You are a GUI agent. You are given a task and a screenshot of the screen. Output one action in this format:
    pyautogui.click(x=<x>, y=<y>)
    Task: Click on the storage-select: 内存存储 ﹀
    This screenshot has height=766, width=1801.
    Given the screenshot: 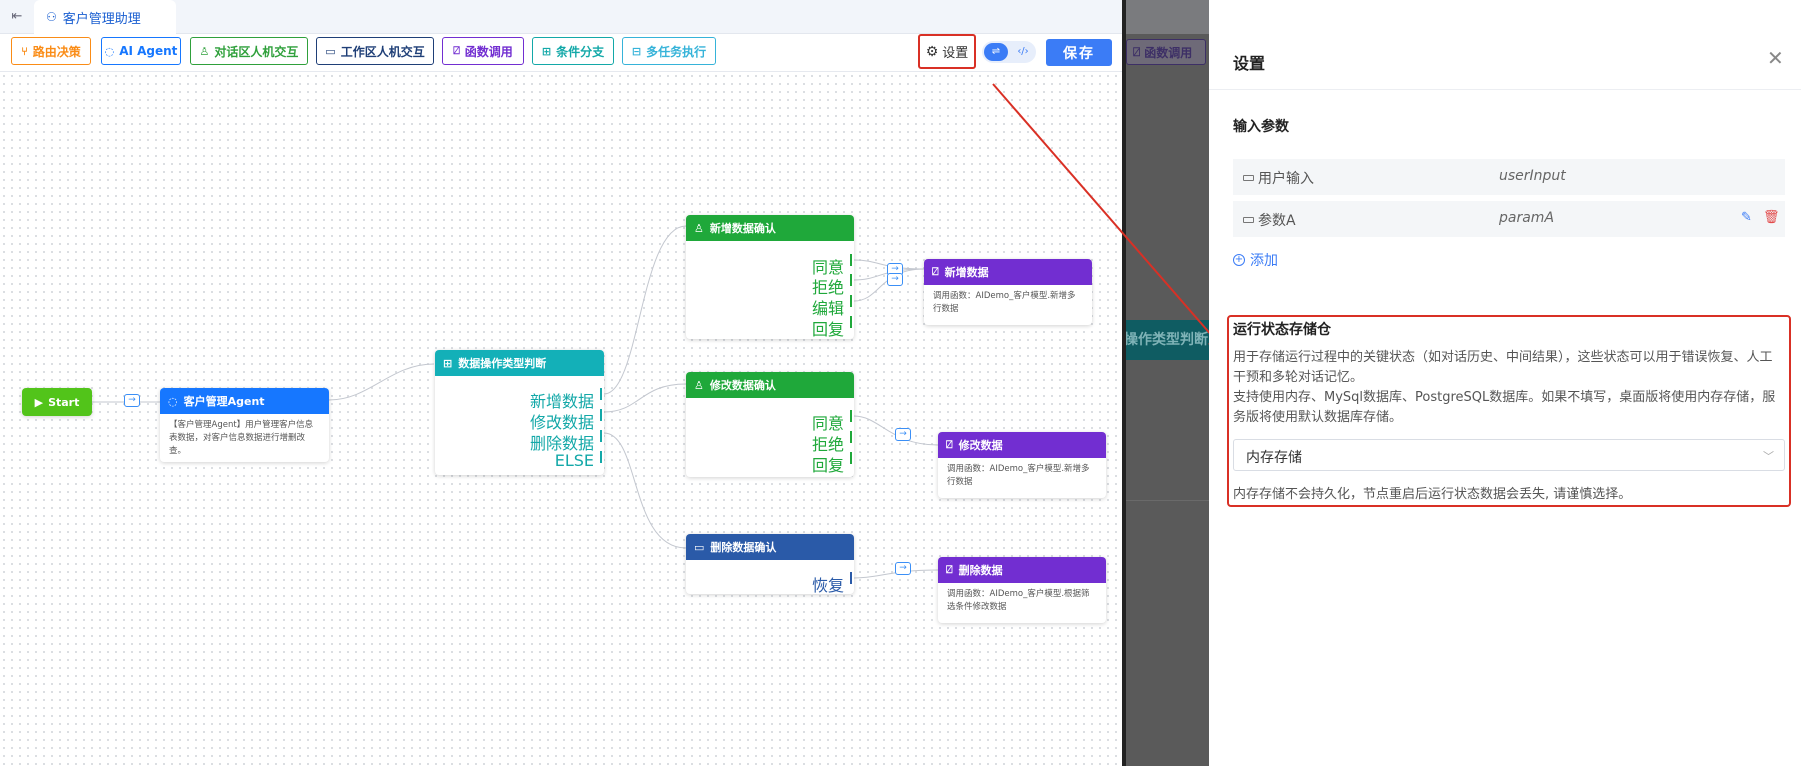 What is the action you would take?
    pyautogui.click(x=1509, y=455)
    